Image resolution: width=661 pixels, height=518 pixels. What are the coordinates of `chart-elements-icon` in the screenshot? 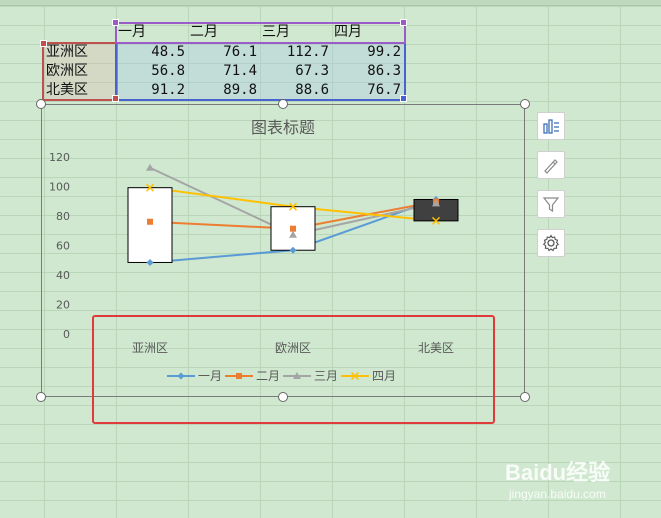 It's located at (551, 126).